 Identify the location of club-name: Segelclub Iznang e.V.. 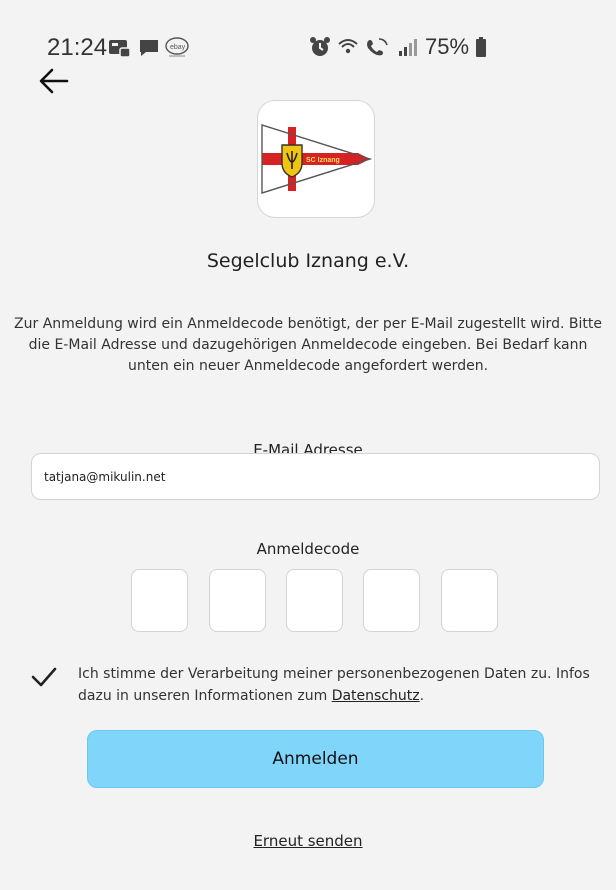
(308, 261).